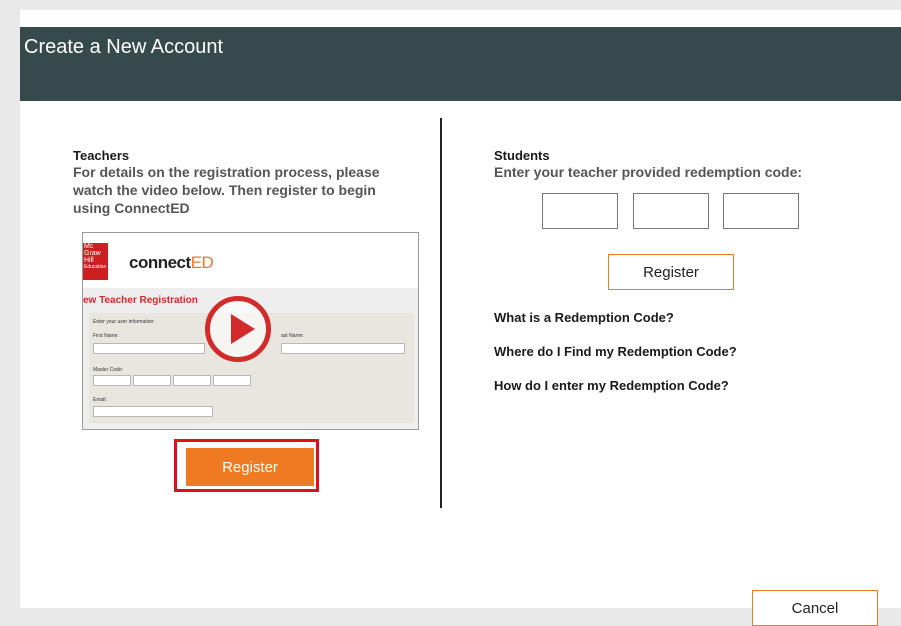 This screenshot has height=626, width=901. What do you see at coordinates (343, 348) in the screenshot?
I see `video-last-name-field` at bounding box center [343, 348].